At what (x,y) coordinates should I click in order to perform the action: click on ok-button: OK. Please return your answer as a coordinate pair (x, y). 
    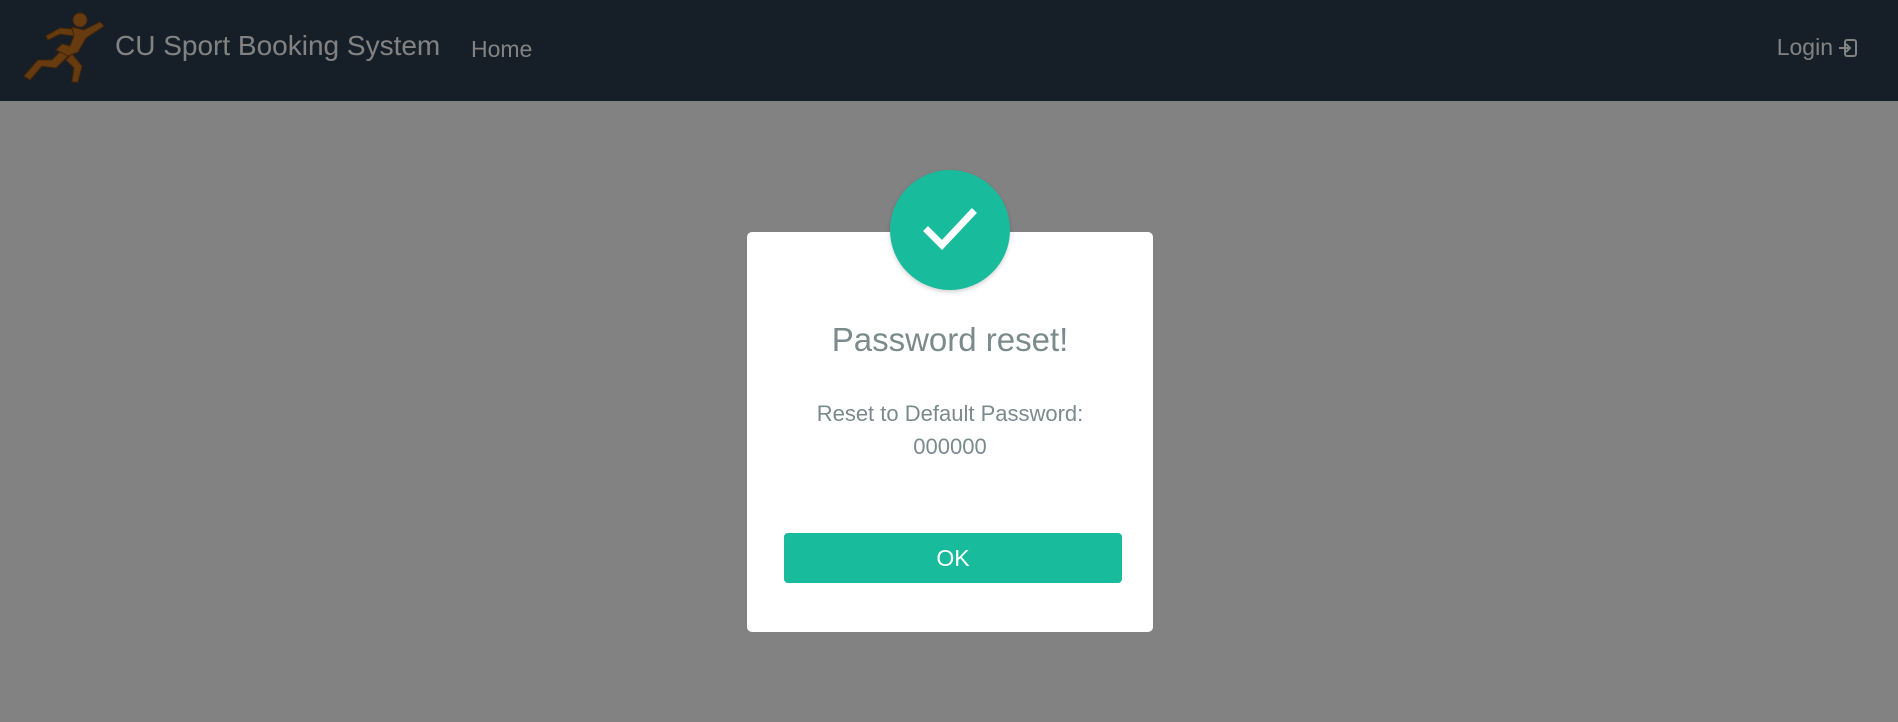
    Looking at the image, I should click on (953, 558).